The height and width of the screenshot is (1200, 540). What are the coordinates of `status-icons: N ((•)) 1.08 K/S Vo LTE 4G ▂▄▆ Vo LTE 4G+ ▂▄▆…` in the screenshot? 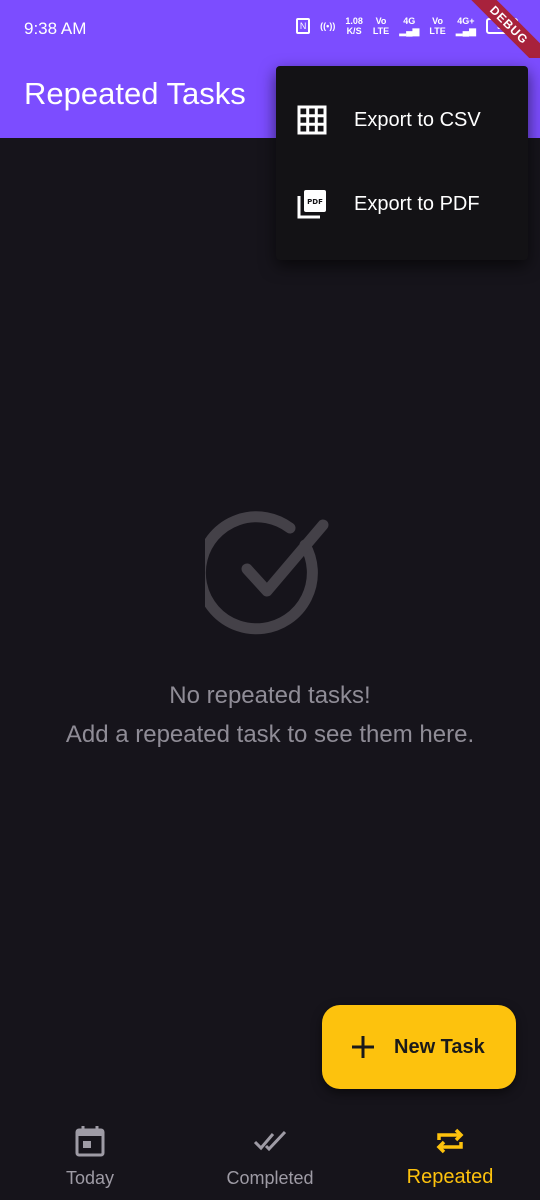 It's located at (407, 26).